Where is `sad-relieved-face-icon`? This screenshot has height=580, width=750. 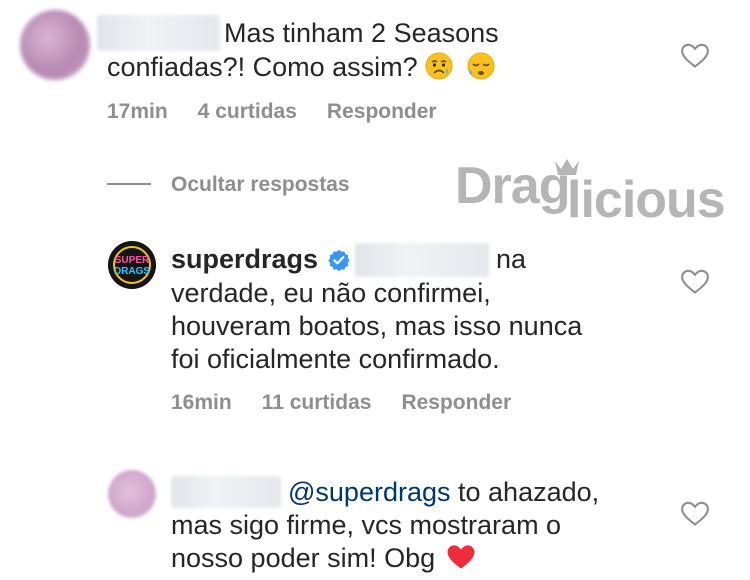 sad-relieved-face-icon is located at coordinates (439, 66).